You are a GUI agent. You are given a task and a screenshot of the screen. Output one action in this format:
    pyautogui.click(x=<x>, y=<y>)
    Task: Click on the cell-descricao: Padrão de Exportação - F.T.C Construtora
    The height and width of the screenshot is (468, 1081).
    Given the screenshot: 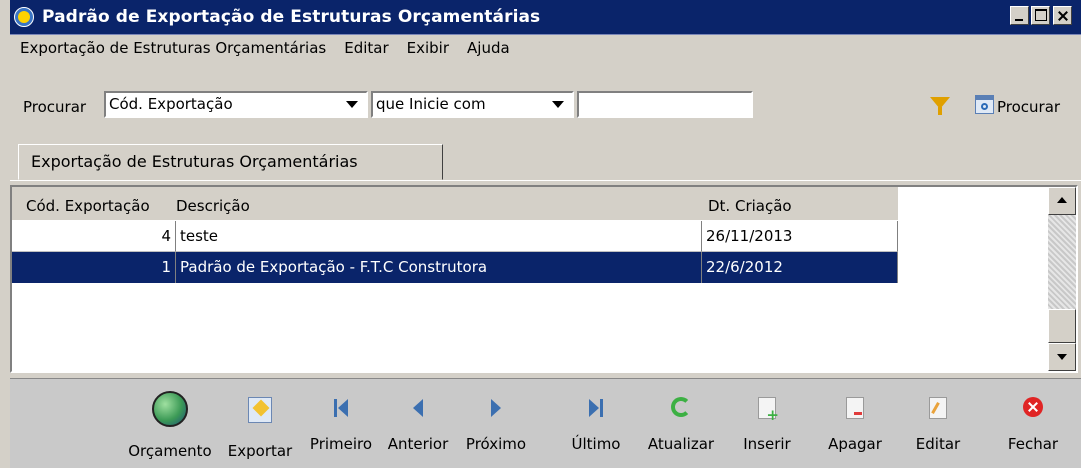 What is the action you would take?
    pyautogui.click(x=439, y=267)
    